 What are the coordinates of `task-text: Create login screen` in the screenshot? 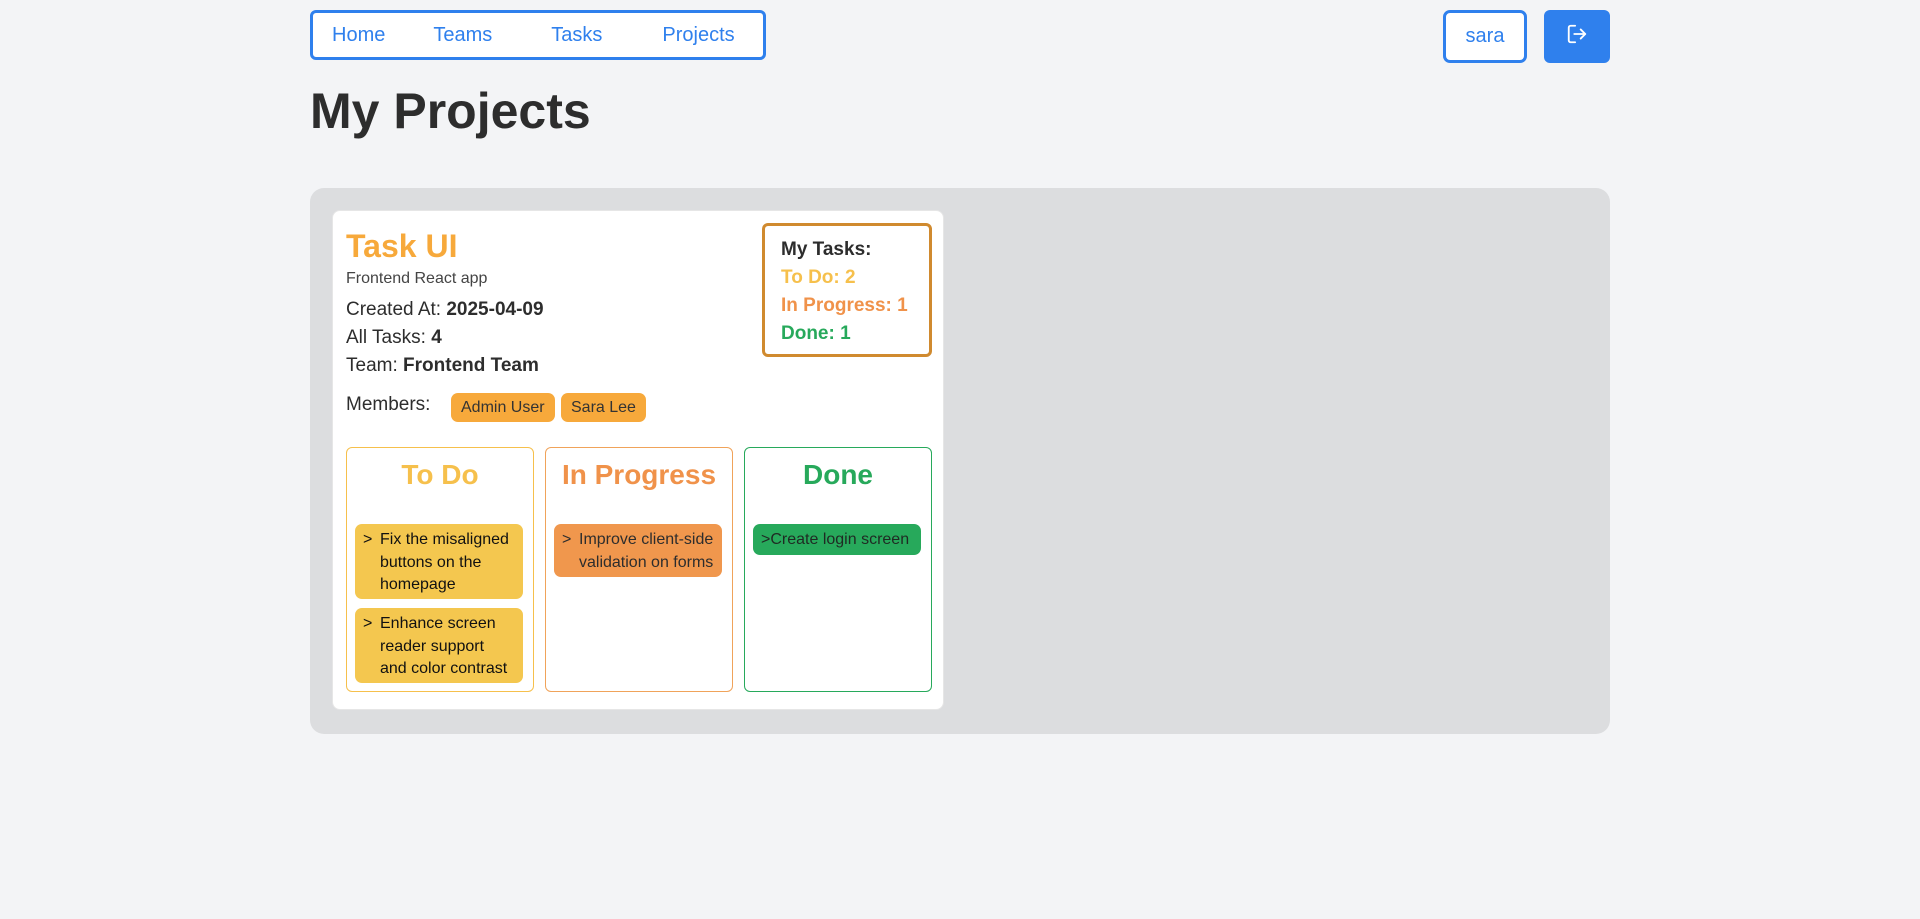 It's located at (840, 539).